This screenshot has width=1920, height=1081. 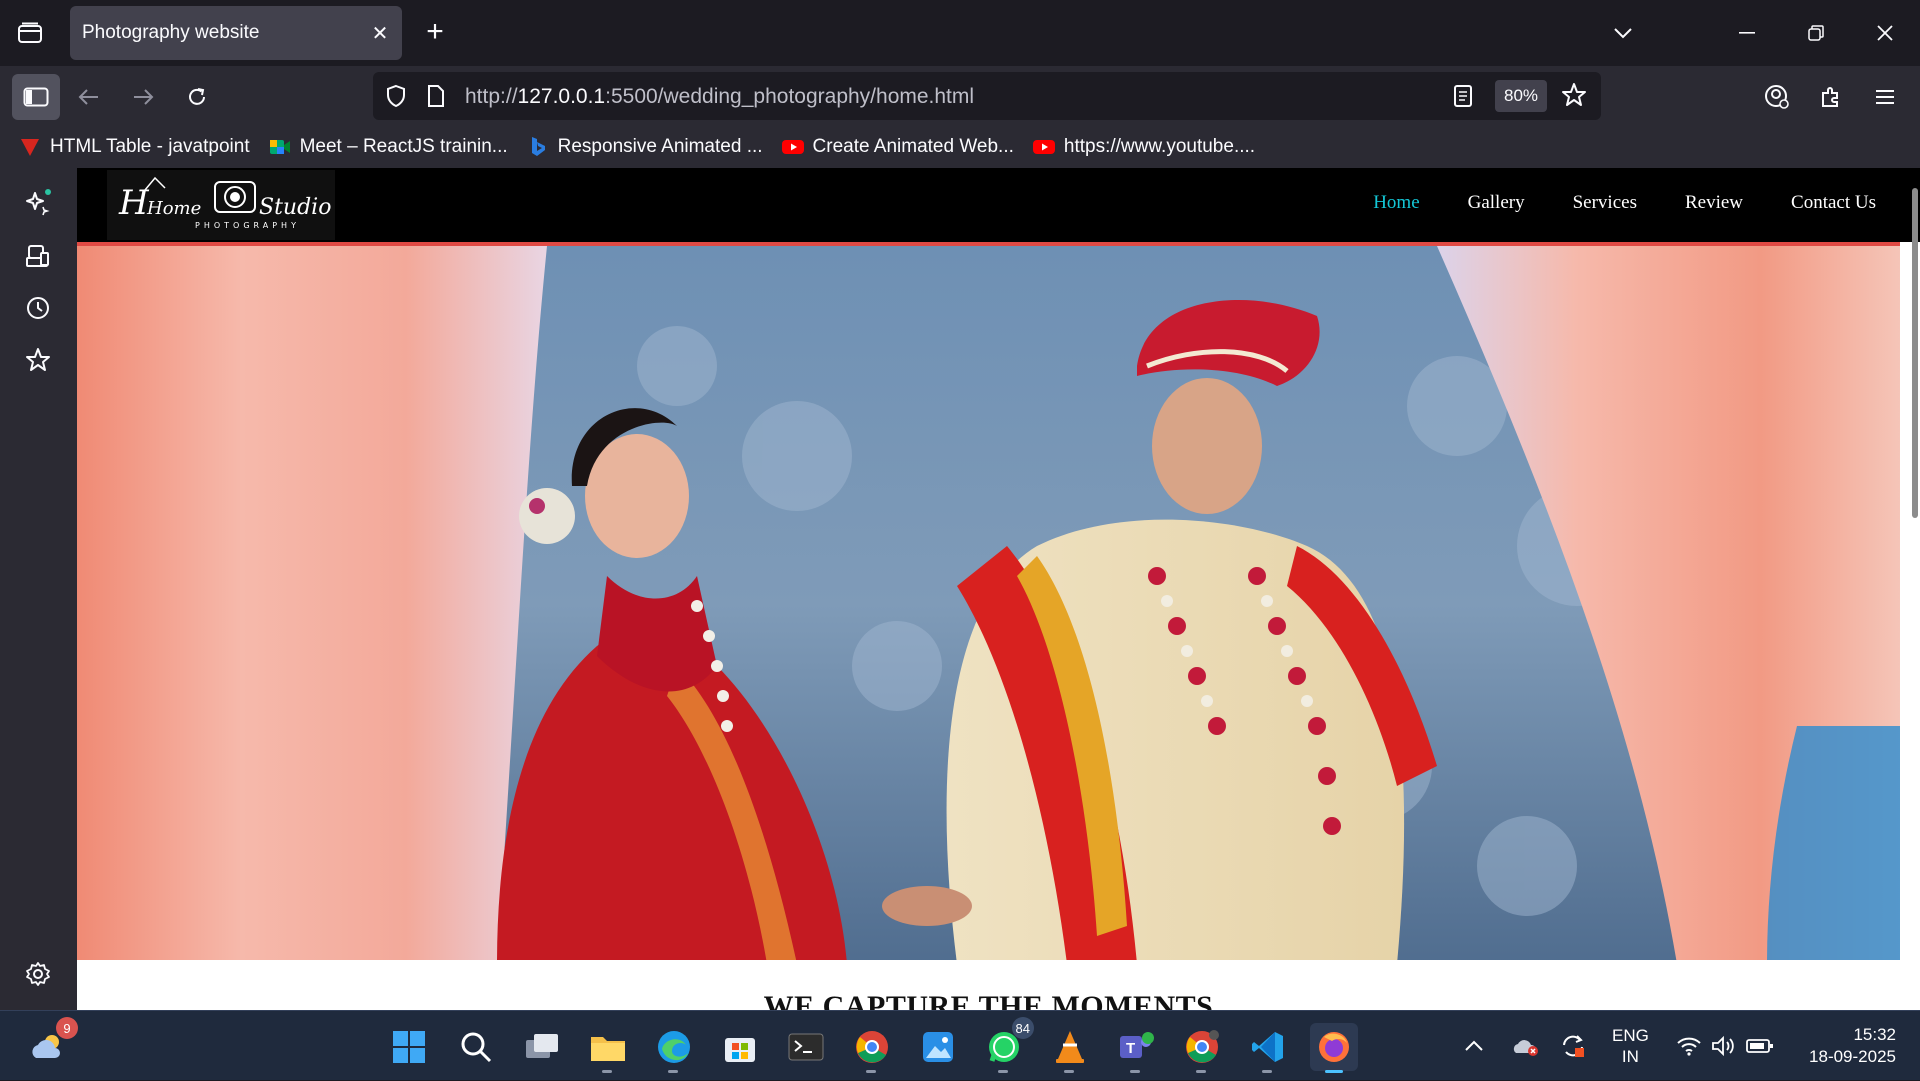 What do you see at coordinates (1630, 1035) in the screenshot?
I see `language-code: ENG` at bounding box center [1630, 1035].